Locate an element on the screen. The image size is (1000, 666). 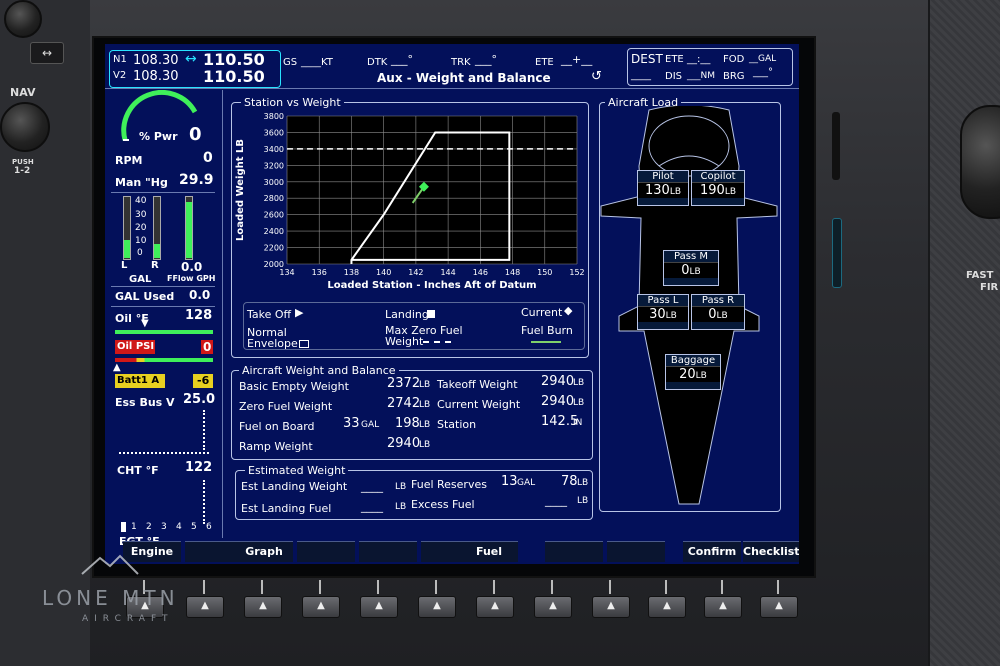
fuel-left-fill is located at coordinates (127, 249).